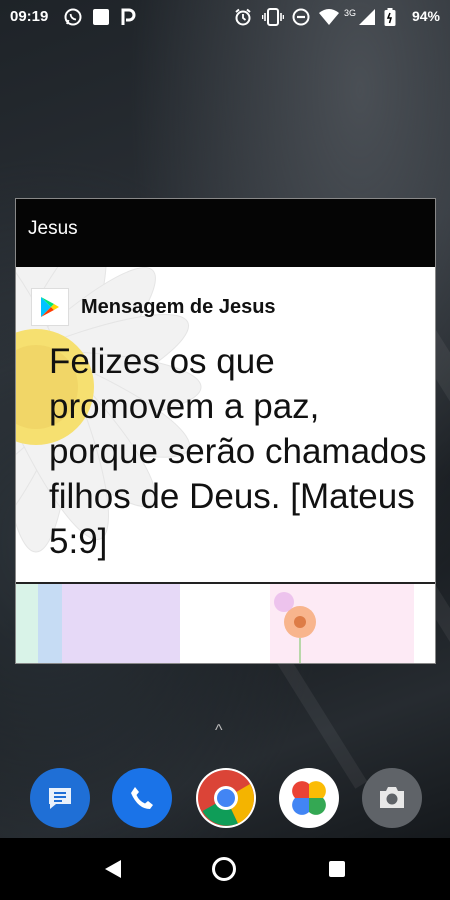 The height and width of the screenshot is (900, 450). What do you see at coordinates (350, 13) in the screenshot?
I see `network-type-label: 3G` at bounding box center [350, 13].